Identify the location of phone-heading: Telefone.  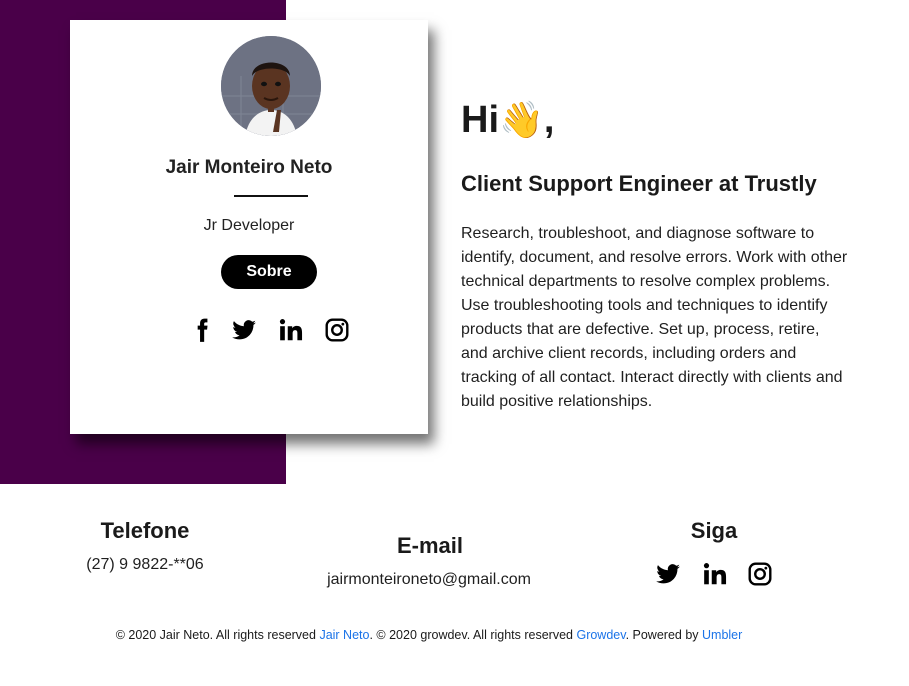
(145, 530).